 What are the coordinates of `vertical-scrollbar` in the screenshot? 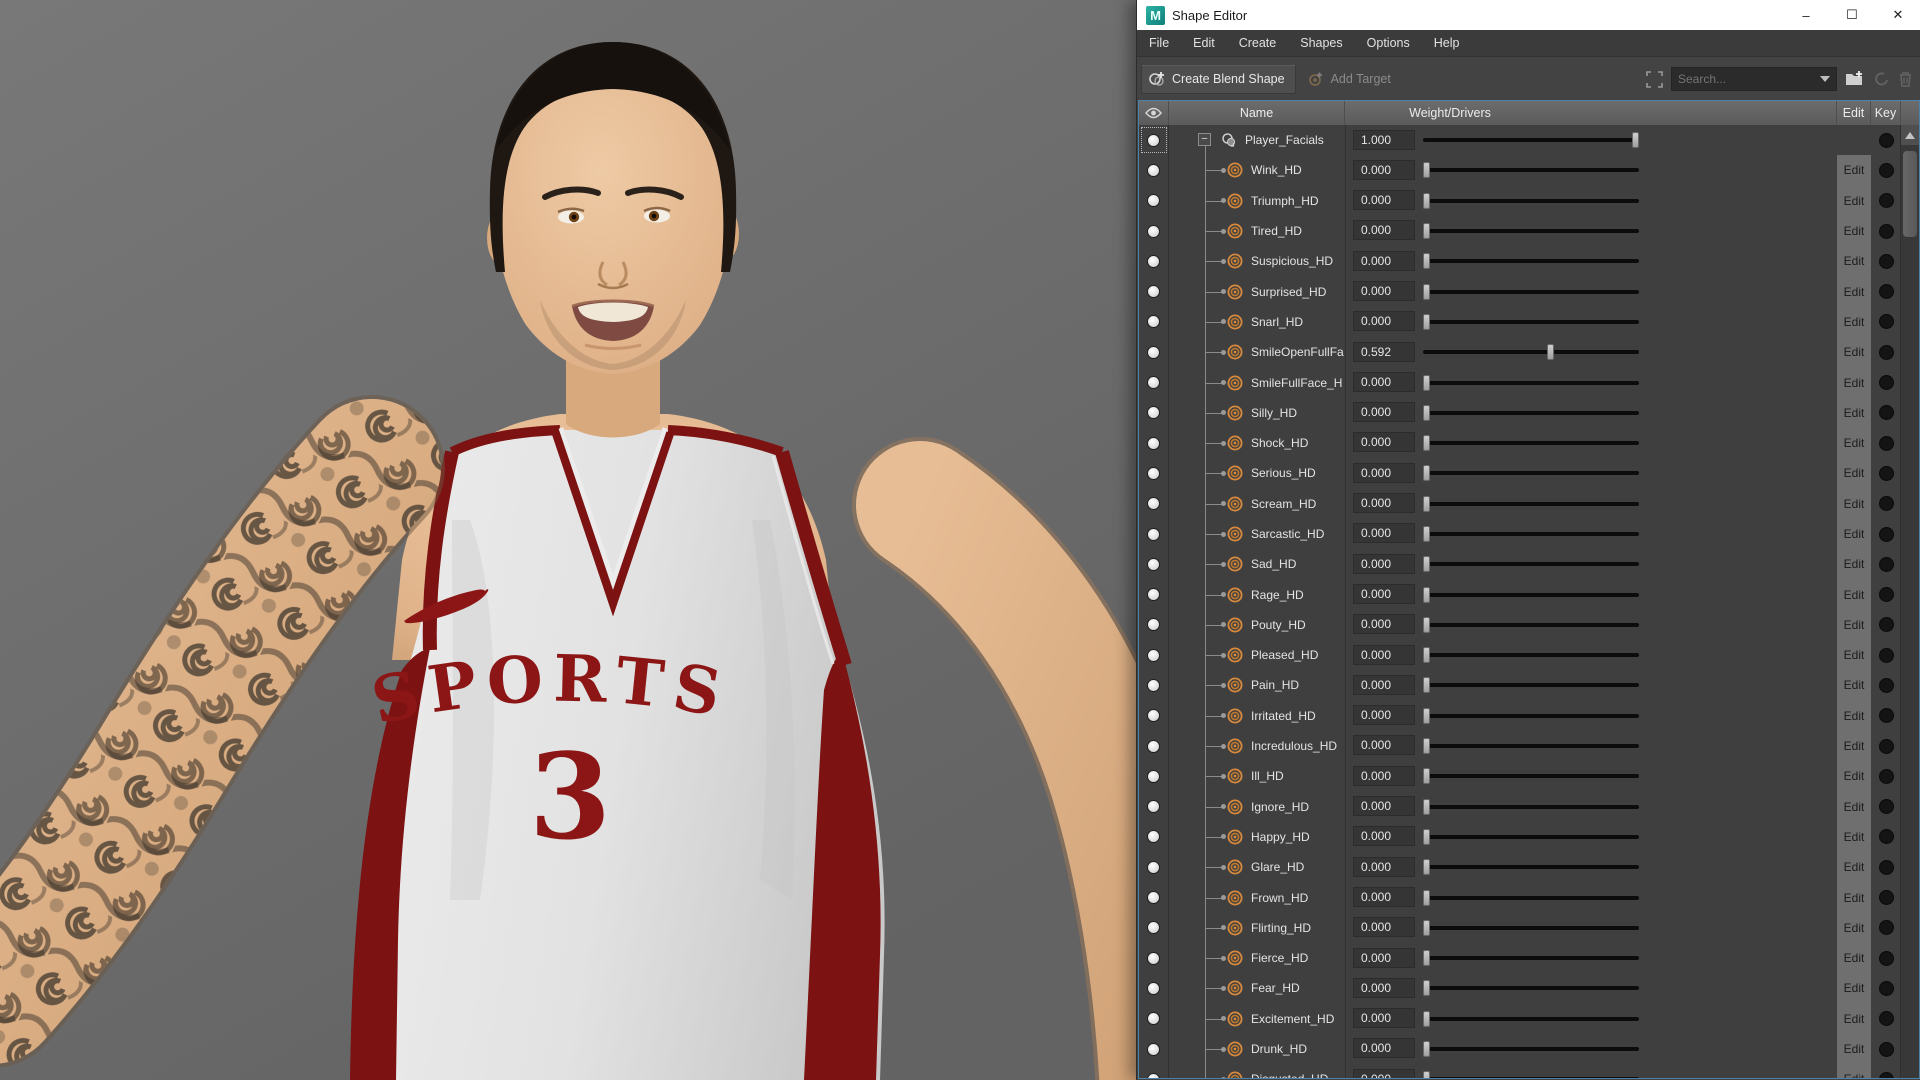 It's located at (1909, 601).